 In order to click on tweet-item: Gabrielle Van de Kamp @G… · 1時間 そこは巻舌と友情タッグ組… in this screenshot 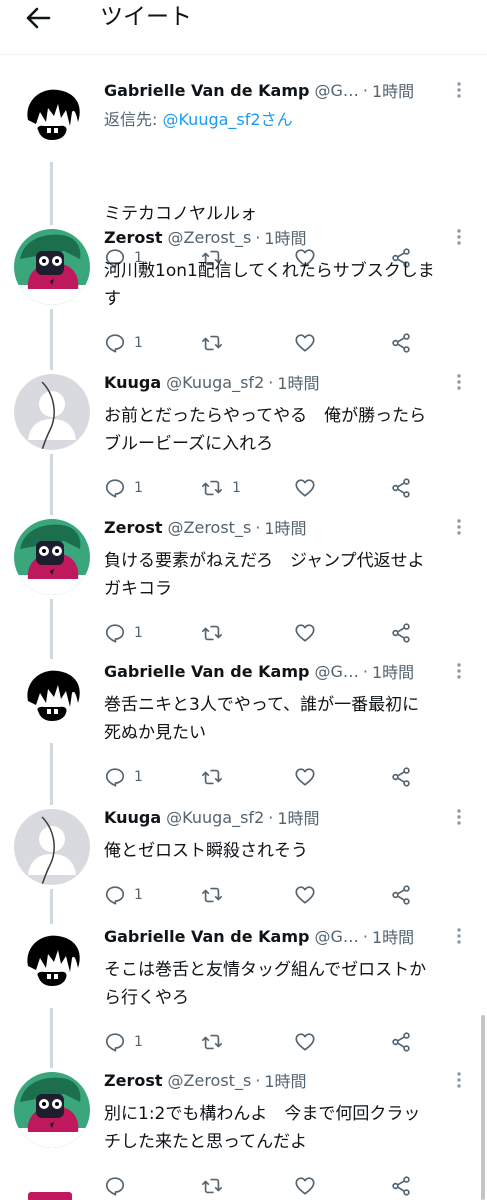, I will do `click(243, 996)`.